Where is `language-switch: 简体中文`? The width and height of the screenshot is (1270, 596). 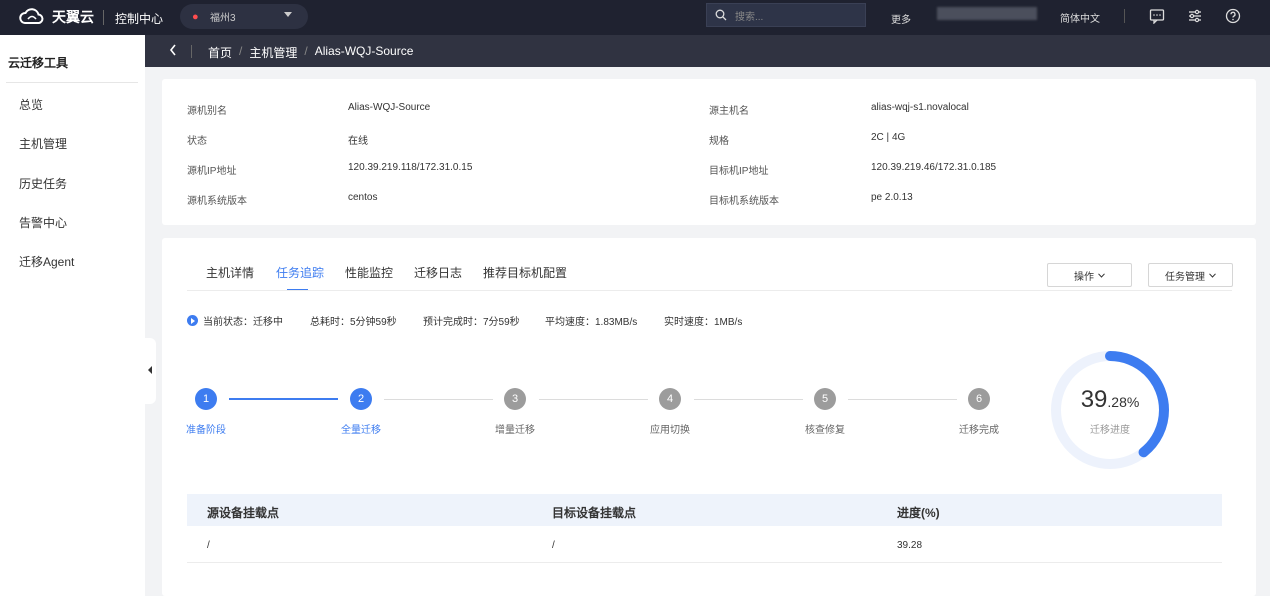
language-switch: 简体中文 is located at coordinates (1080, 17).